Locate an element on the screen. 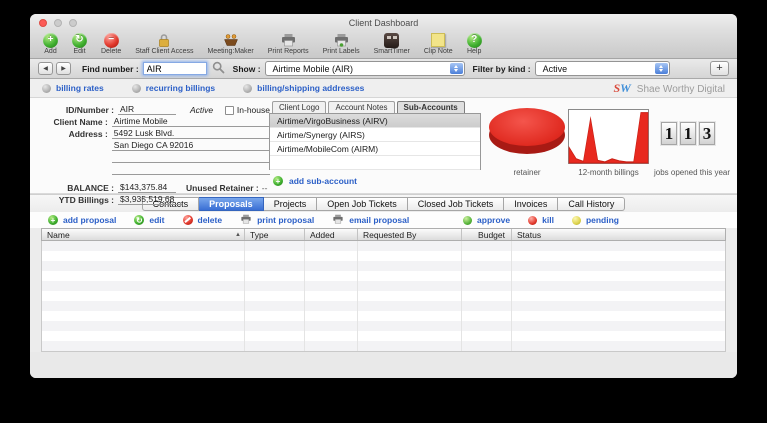 The width and height of the screenshot is (767, 423). find-number-label: Find number : is located at coordinates (110, 68).